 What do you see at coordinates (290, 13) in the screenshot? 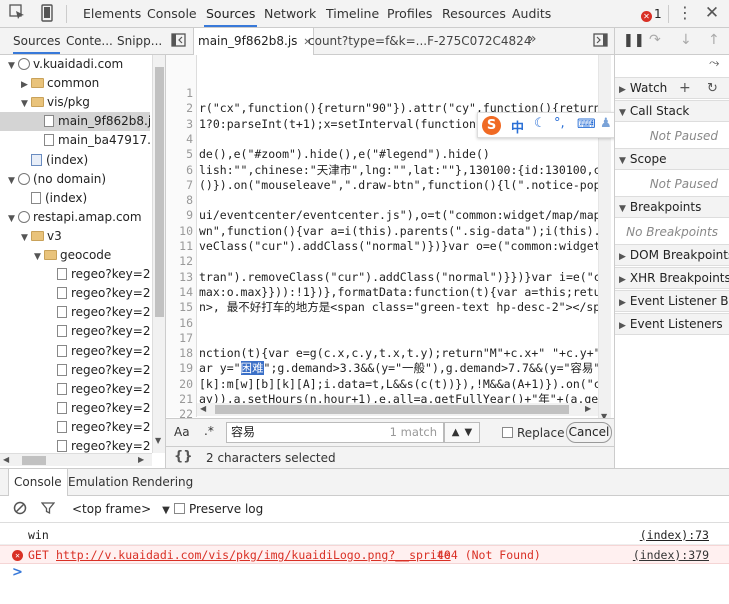
I see `tab-network: Network` at bounding box center [290, 13].